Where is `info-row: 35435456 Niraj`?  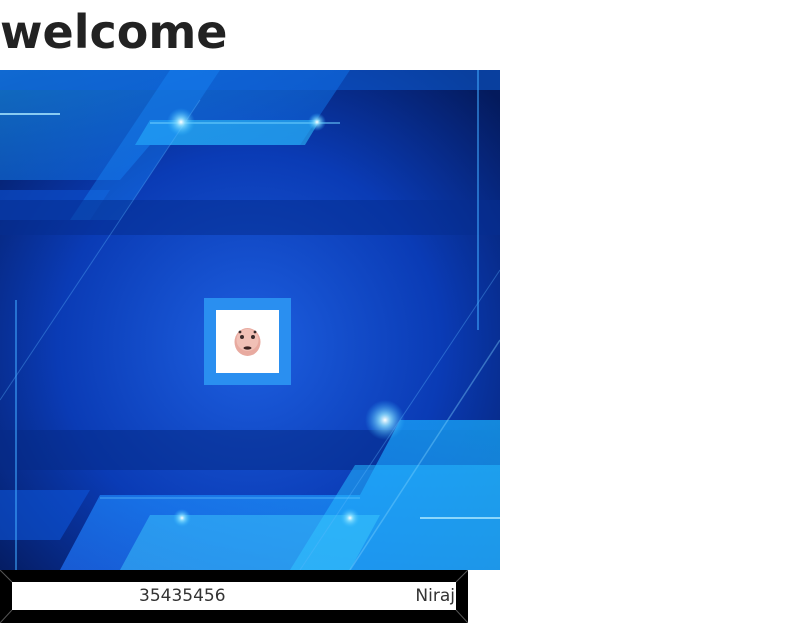
info-row: 35435456 Niraj is located at coordinates (234, 596).